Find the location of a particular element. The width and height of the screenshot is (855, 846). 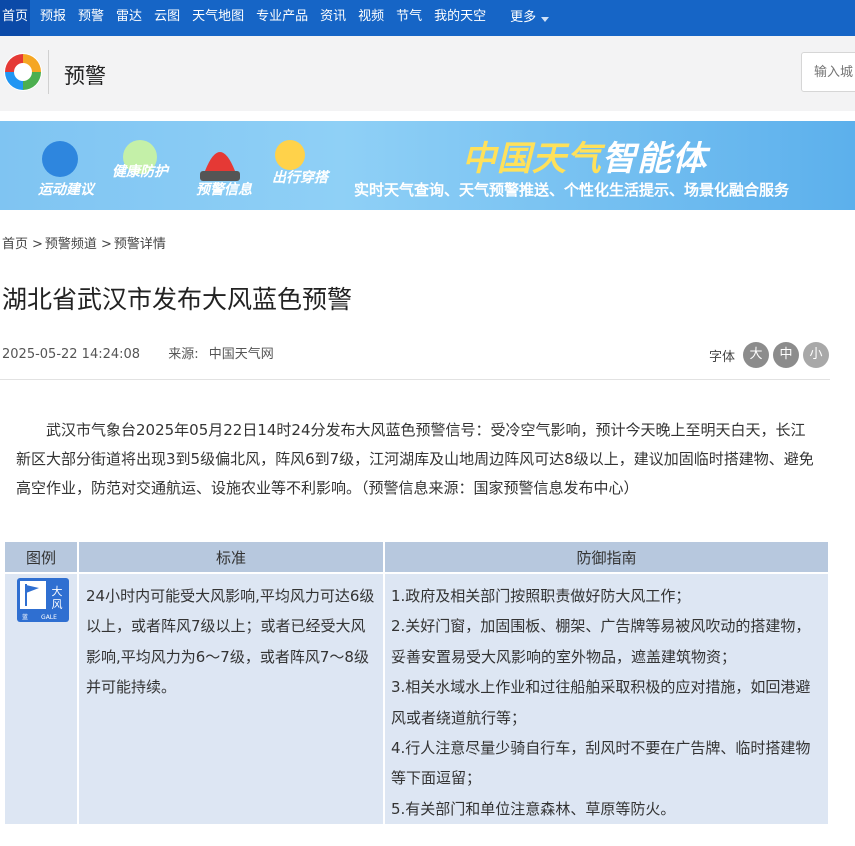

breadcrumb: 首页 > 预警频道 > 预警详情 is located at coordinates (84, 242).